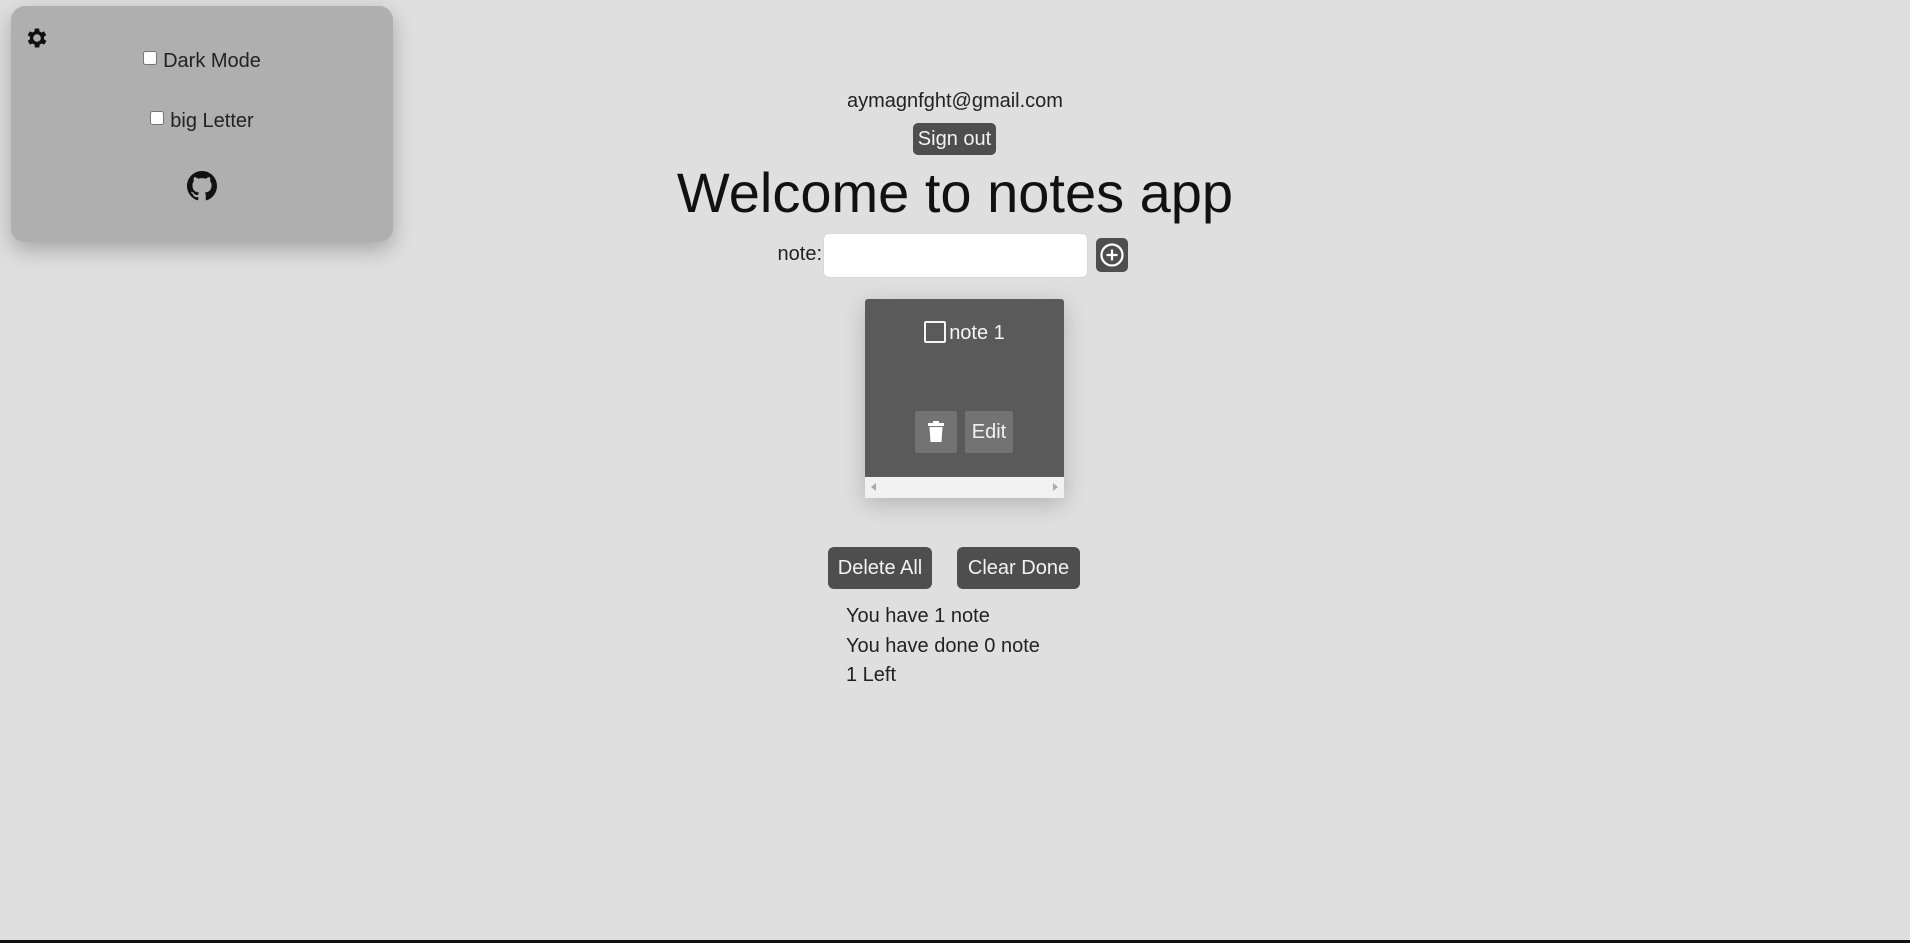 Image resolution: width=1910 pixels, height=943 pixels. What do you see at coordinates (1055, 487) in the screenshot?
I see `scroll-right-arrow` at bounding box center [1055, 487].